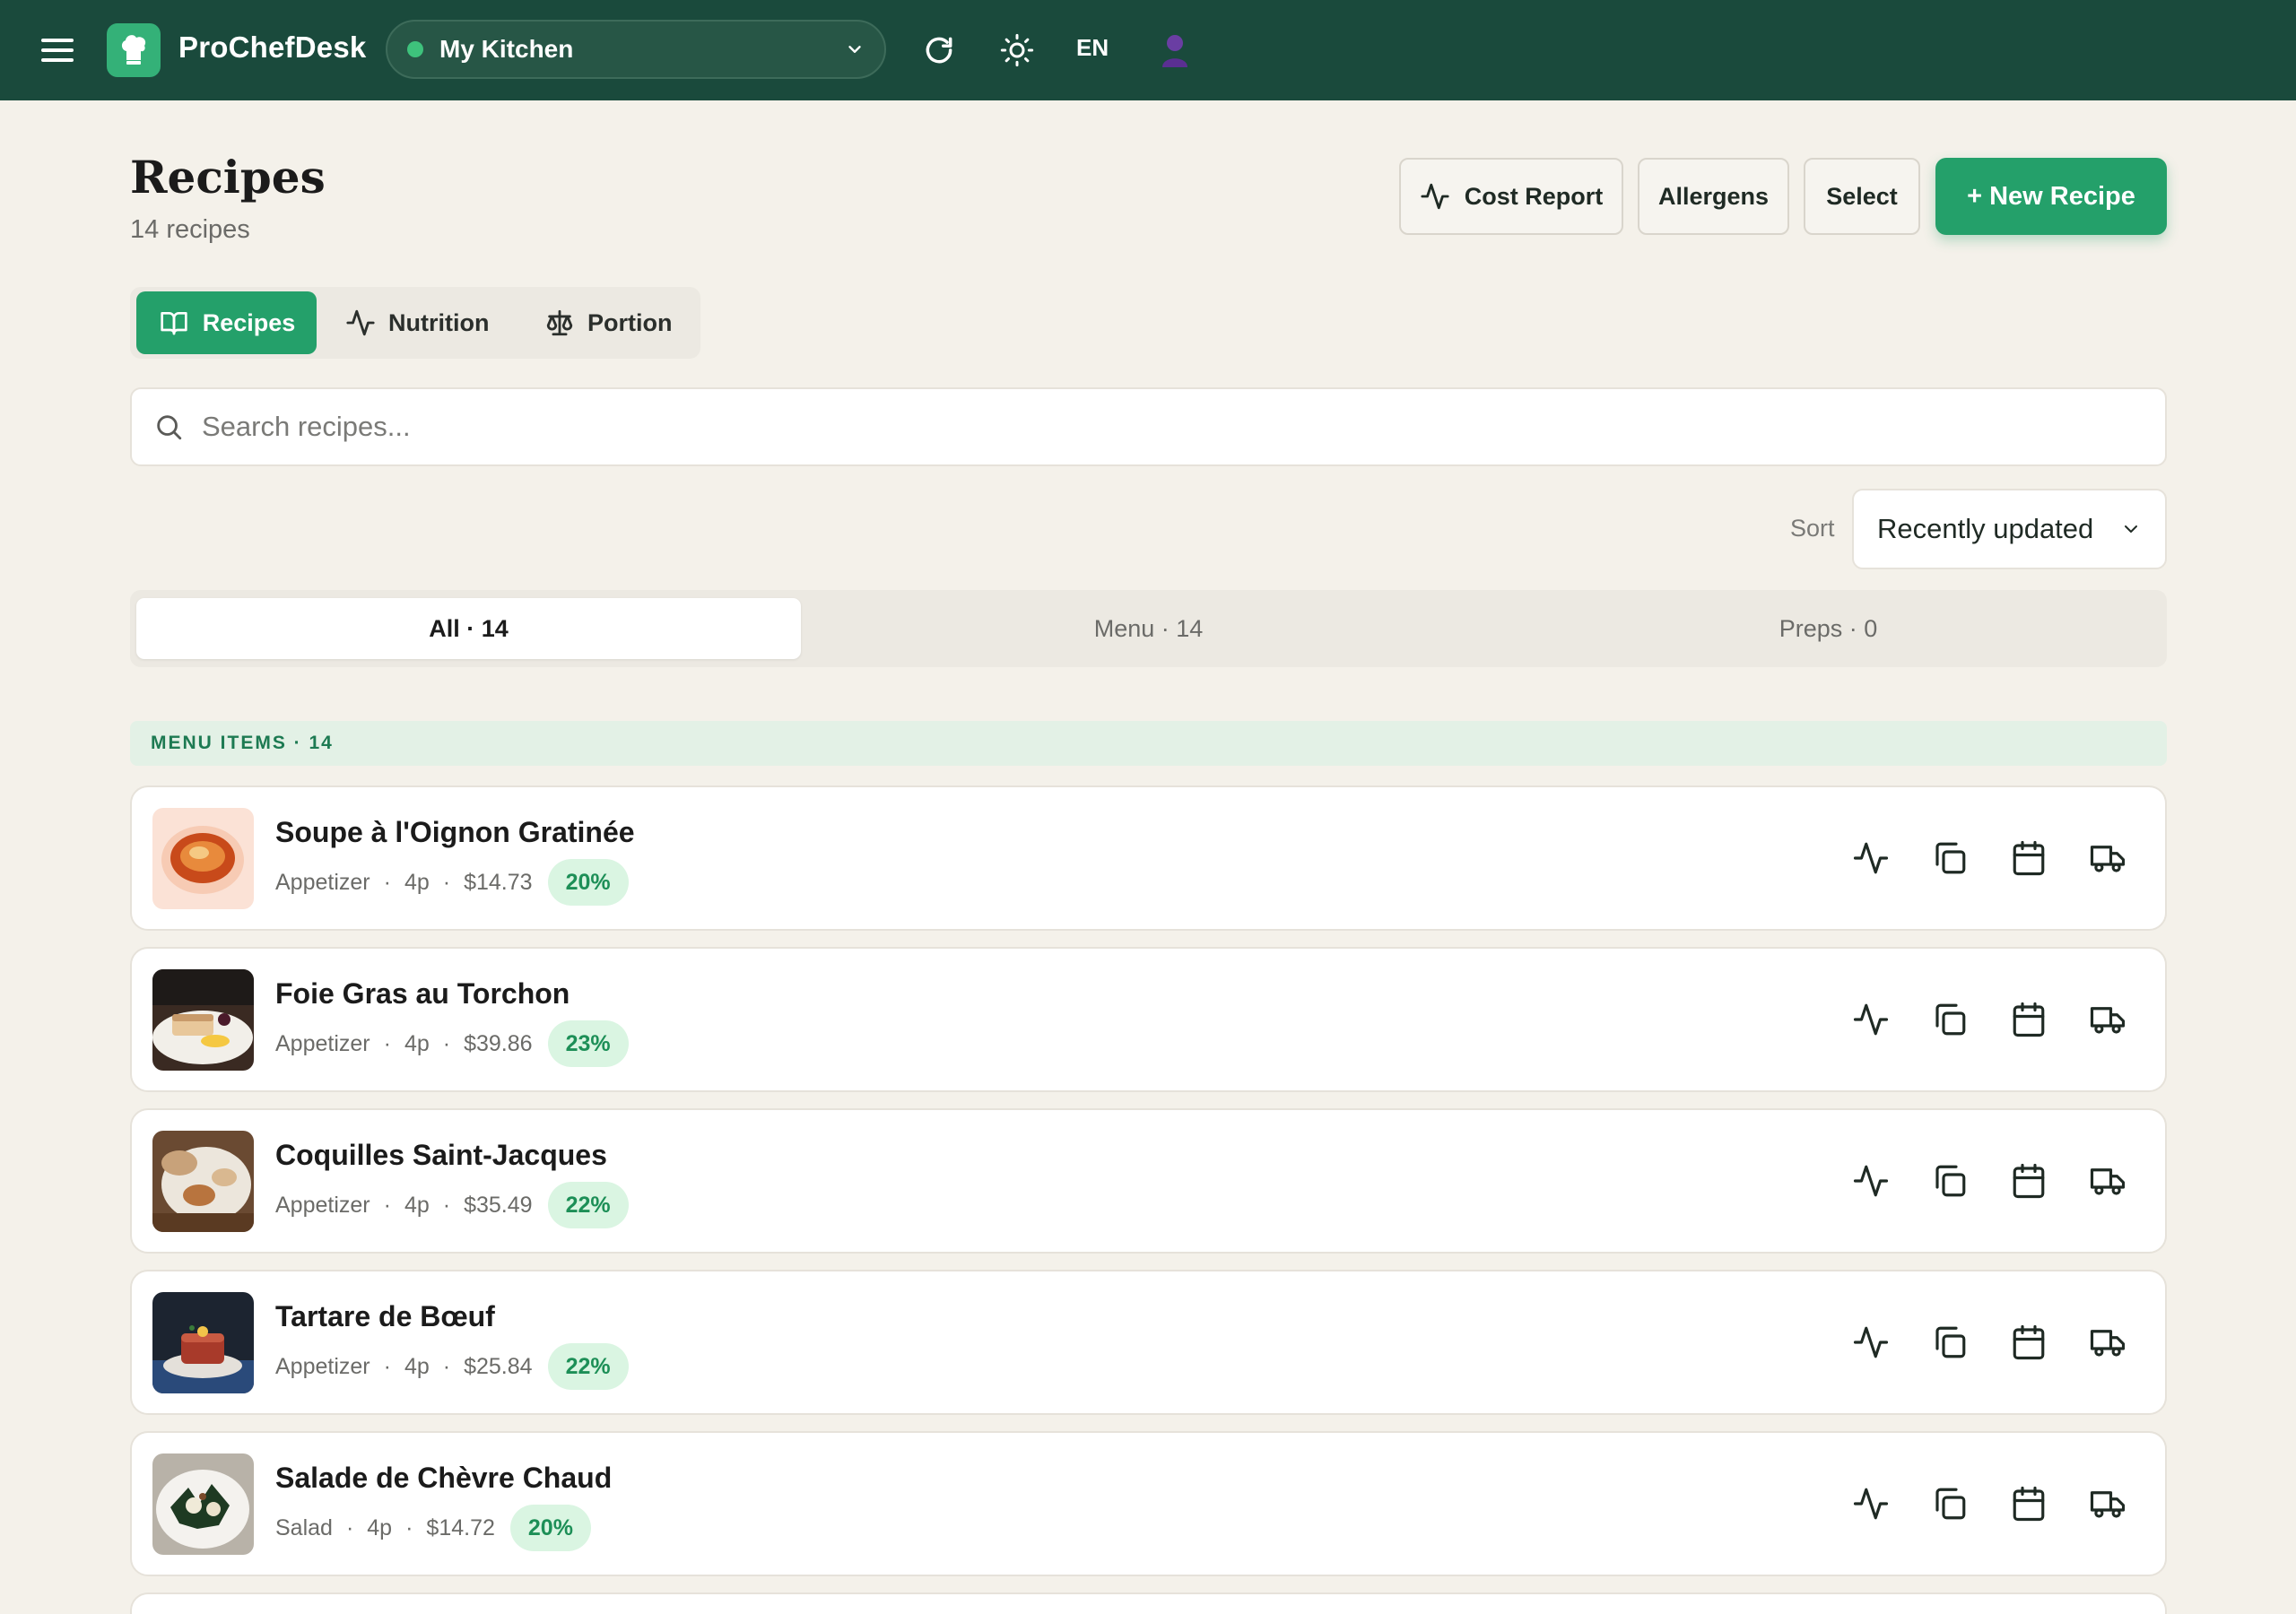 Image resolution: width=2296 pixels, height=1614 pixels. Describe the element at coordinates (174, 323) in the screenshot. I see `book-icon` at that location.